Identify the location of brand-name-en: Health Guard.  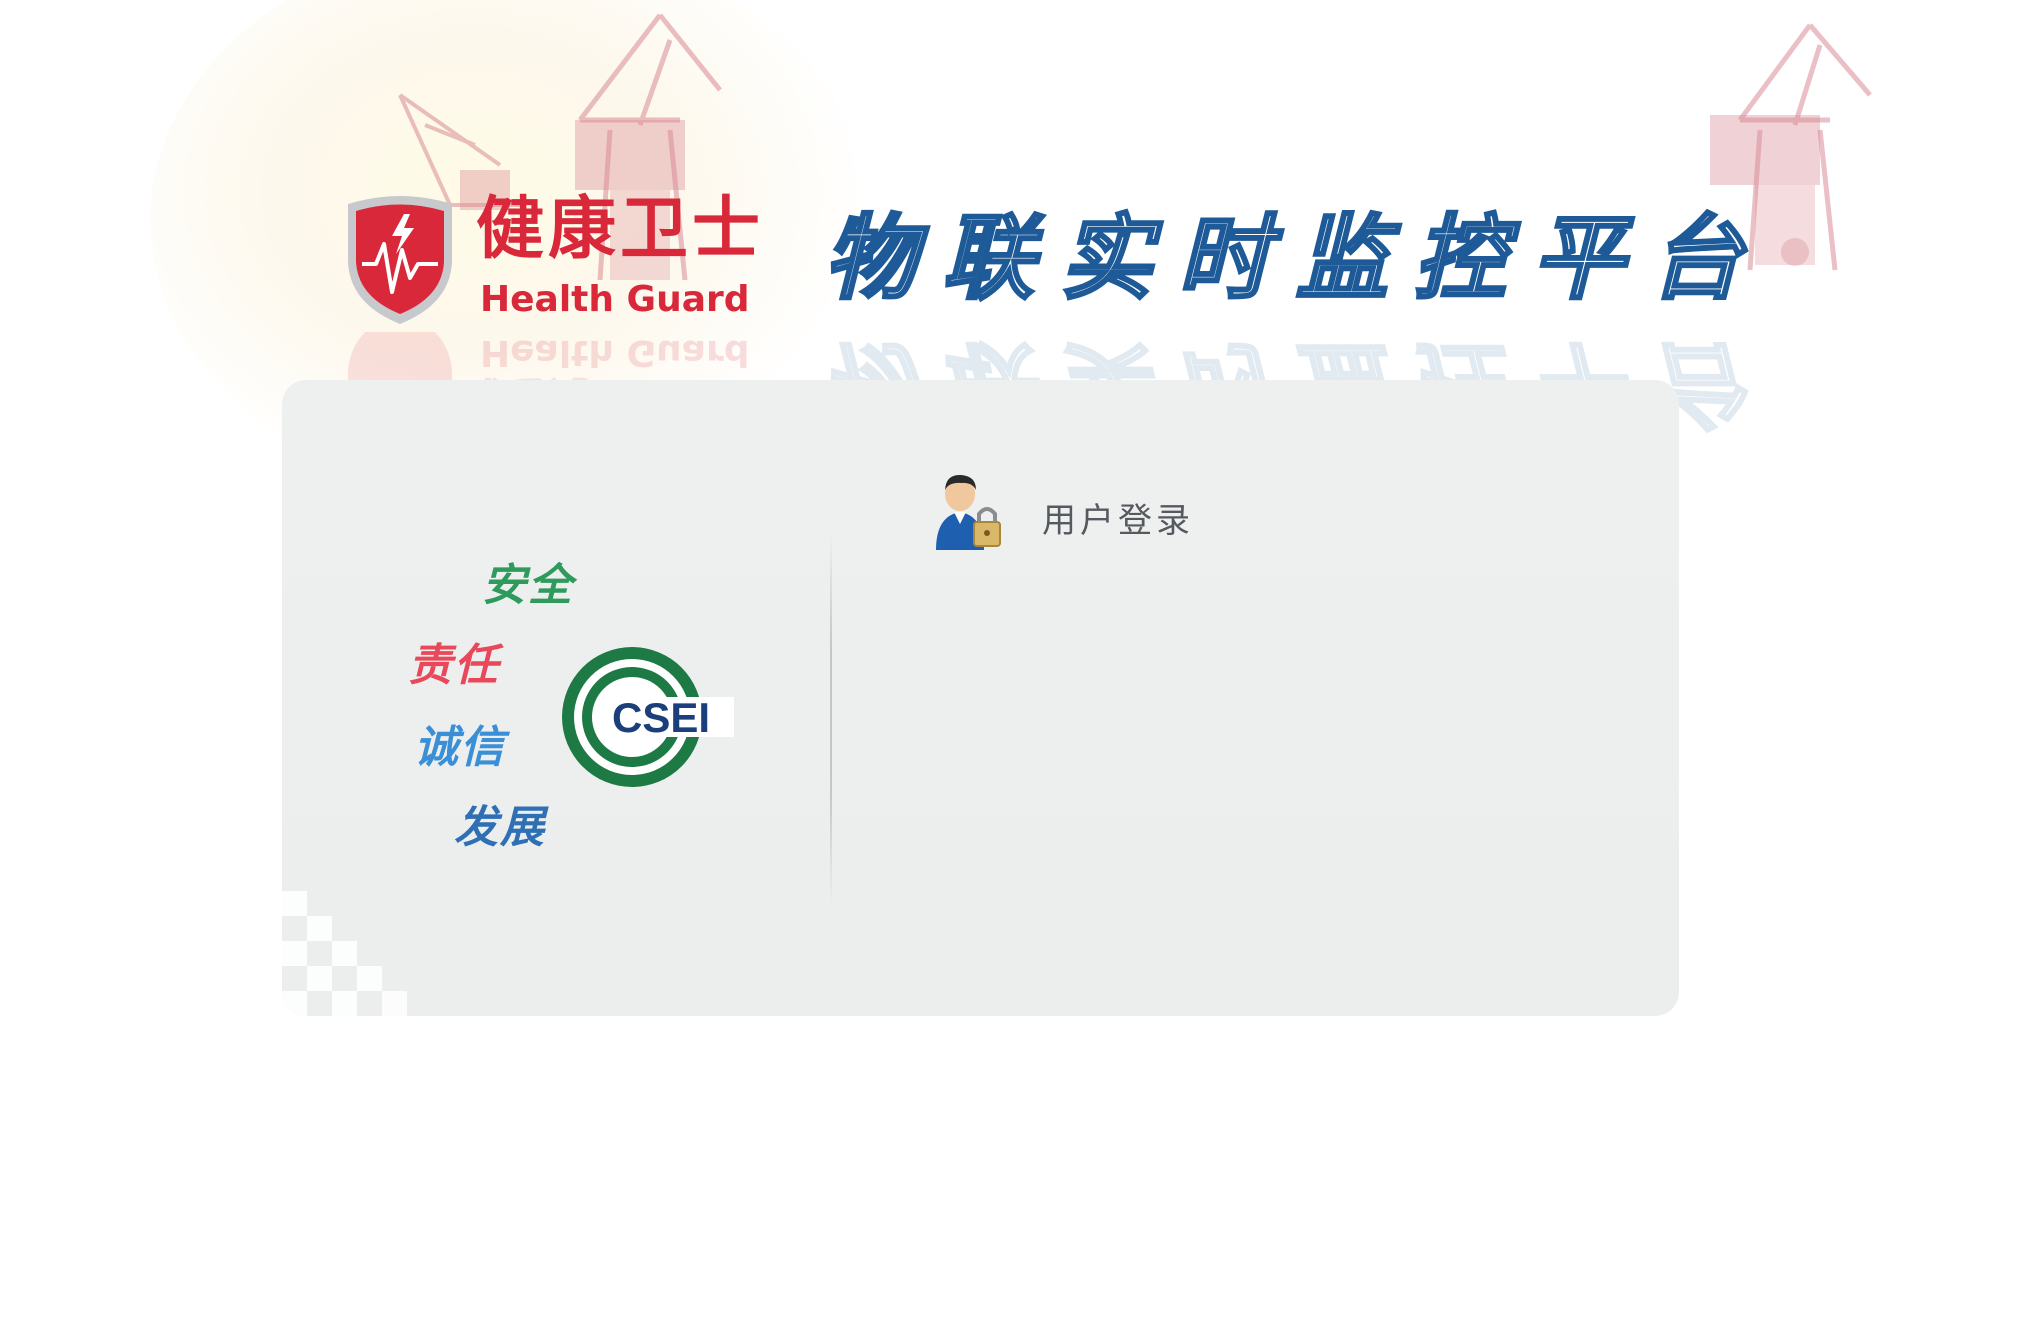
(615, 299).